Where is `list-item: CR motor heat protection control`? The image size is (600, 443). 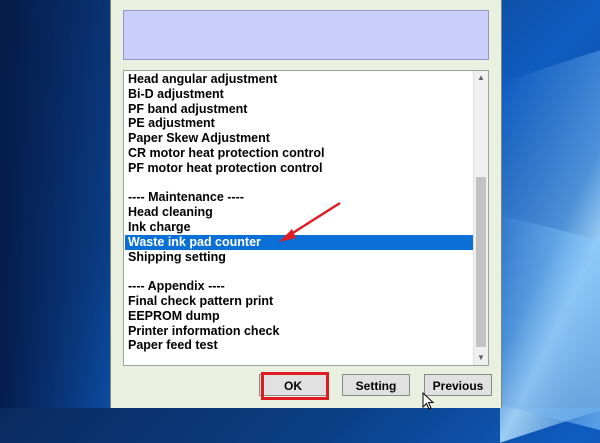
list-item: CR motor heat protection control is located at coordinates (299, 153).